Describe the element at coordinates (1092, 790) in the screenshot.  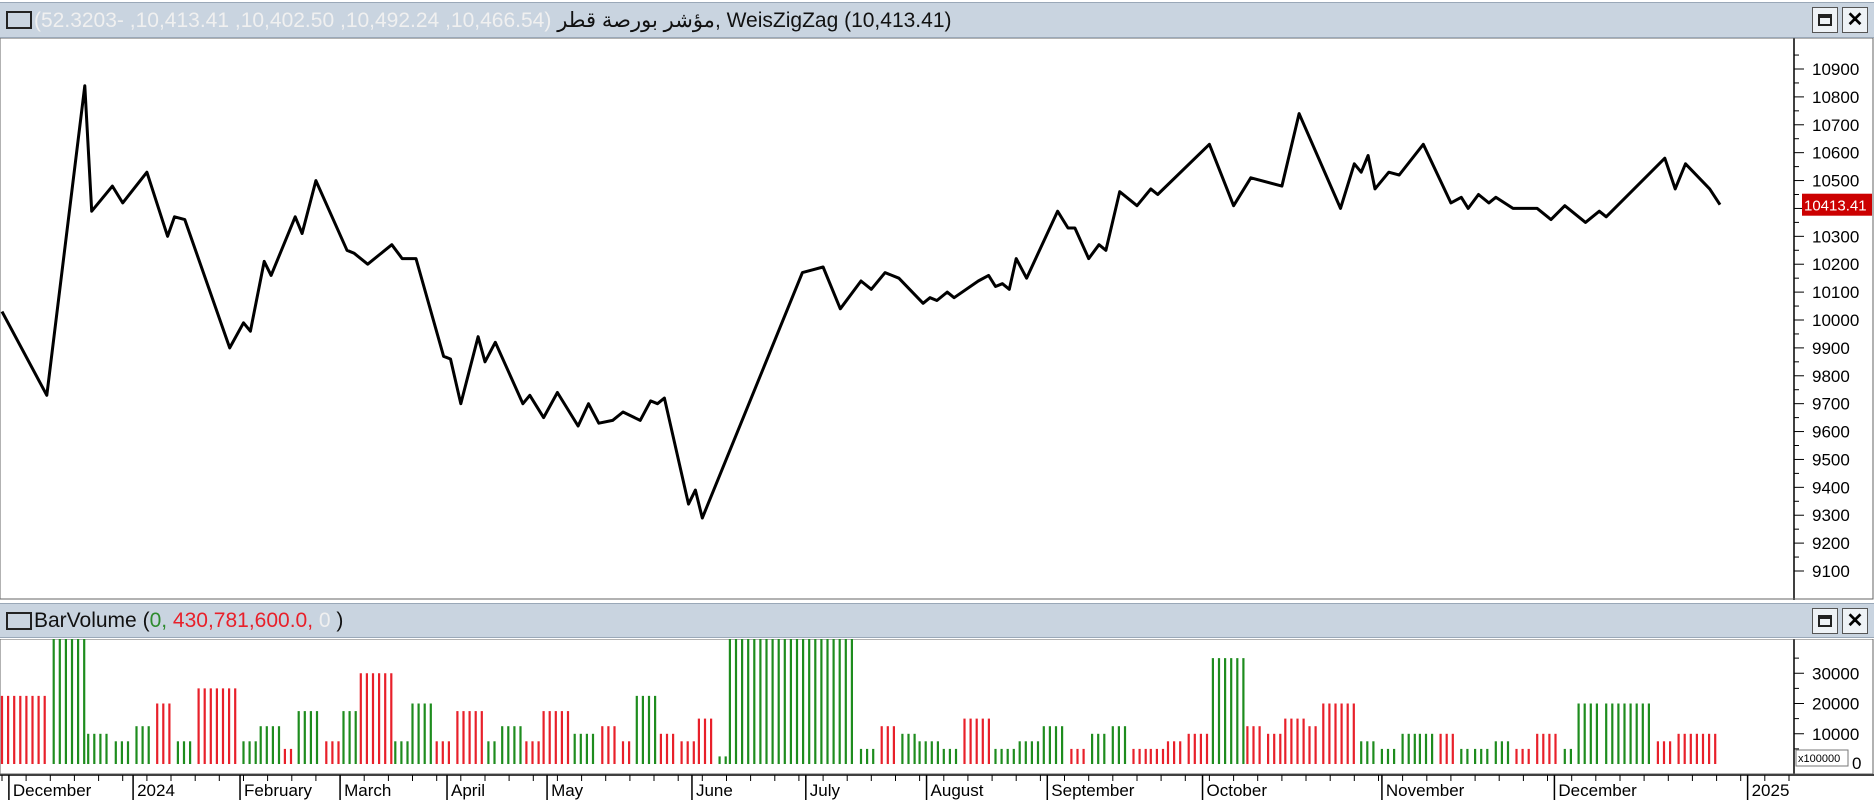
I see `time-axis-label: September` at that location.